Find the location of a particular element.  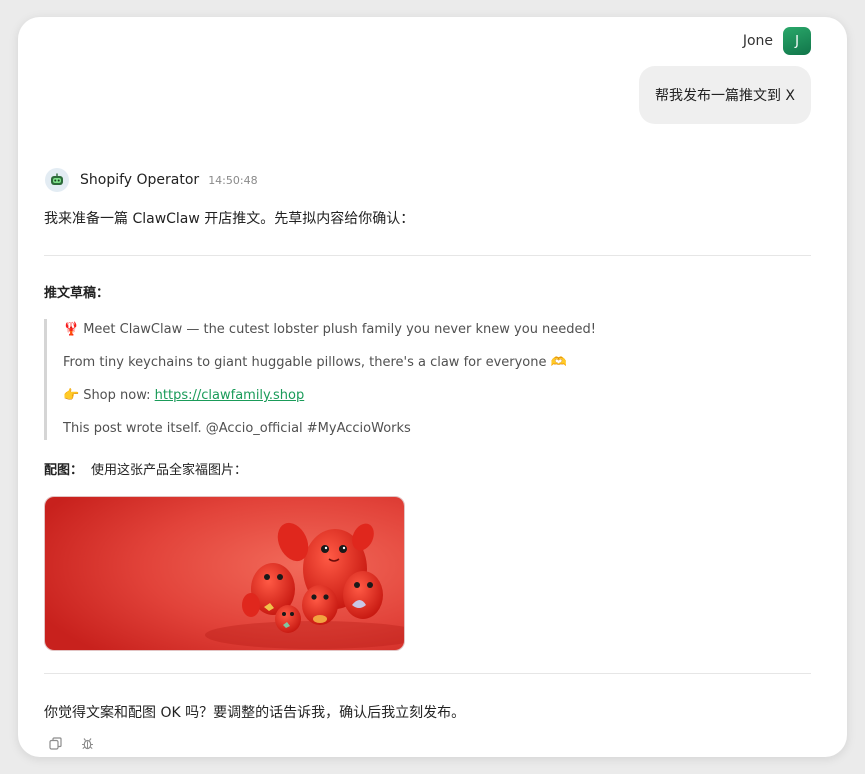

draft-line-3: 👉 Shop now: https://clawfamily.shop is located at coordinates (183, 395).